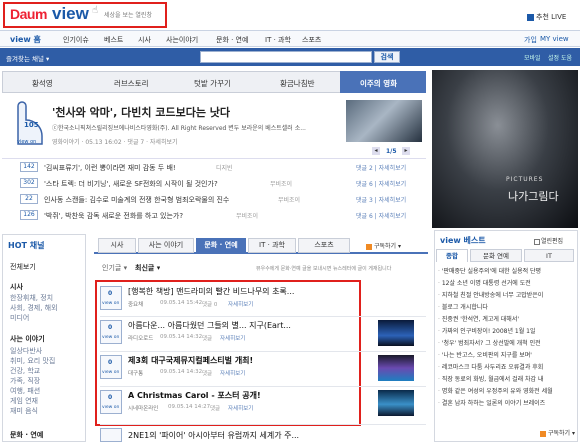  What do you see at coordinates (25, 381) in the screenshot?
I see `hot-group-line: 가족, 직장` at bounding box center [25, 381].